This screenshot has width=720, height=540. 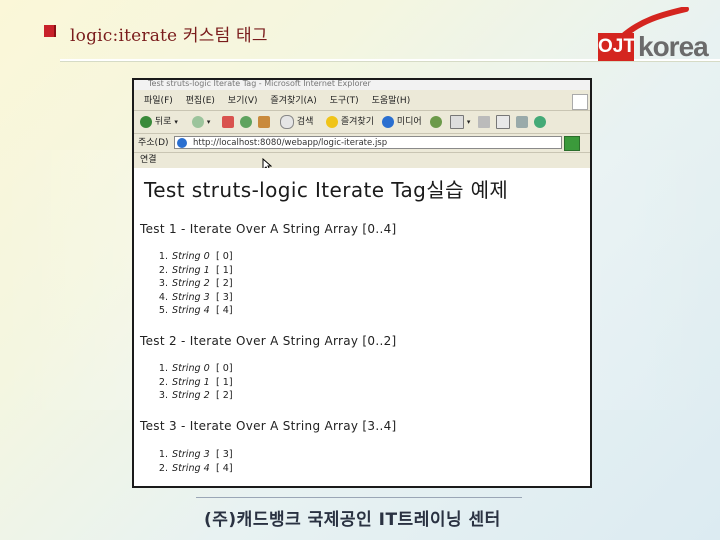 I want to click on footer-divider, so click(x=359, y=497).